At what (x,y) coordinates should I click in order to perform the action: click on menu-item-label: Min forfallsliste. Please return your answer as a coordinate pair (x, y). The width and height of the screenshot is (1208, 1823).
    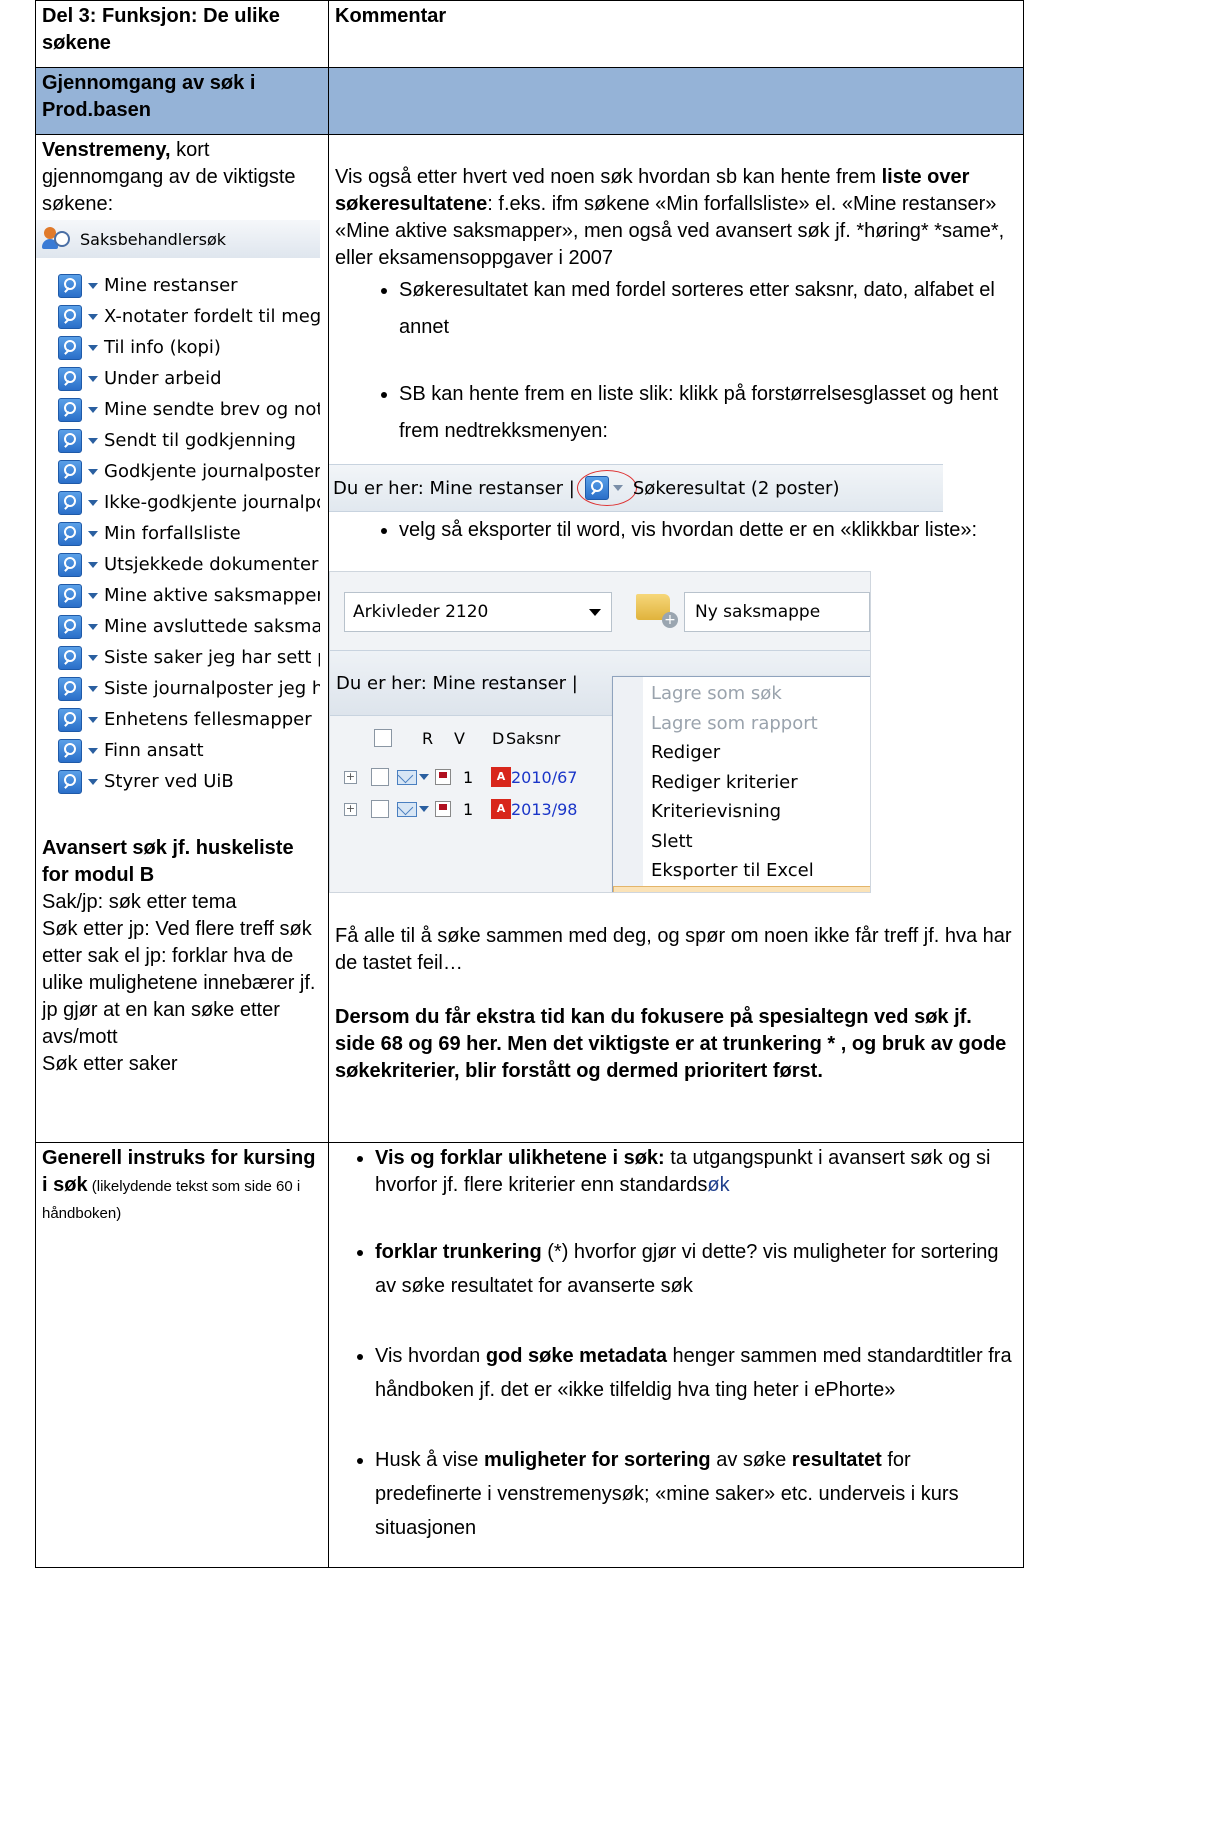
    Looking at the image, I should click on (172, 533).